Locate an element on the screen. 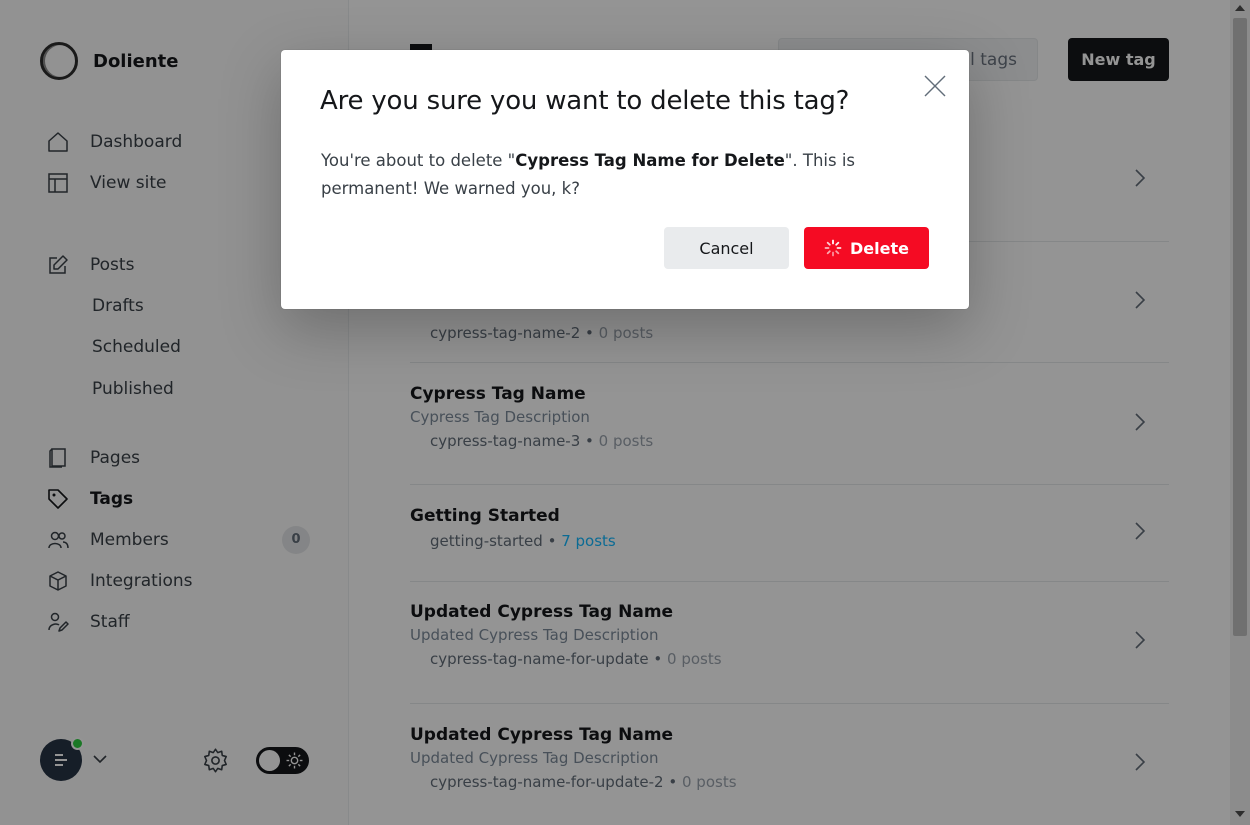  delete-button-label: Delete is located at coordinates (879, 248).